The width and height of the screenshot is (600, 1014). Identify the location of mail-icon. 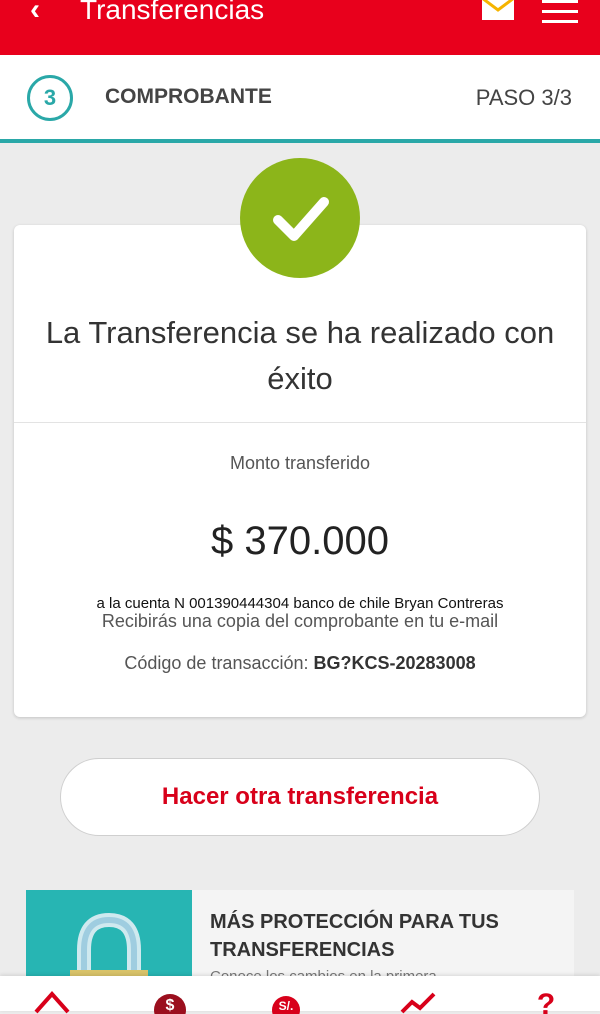
(498, 11).